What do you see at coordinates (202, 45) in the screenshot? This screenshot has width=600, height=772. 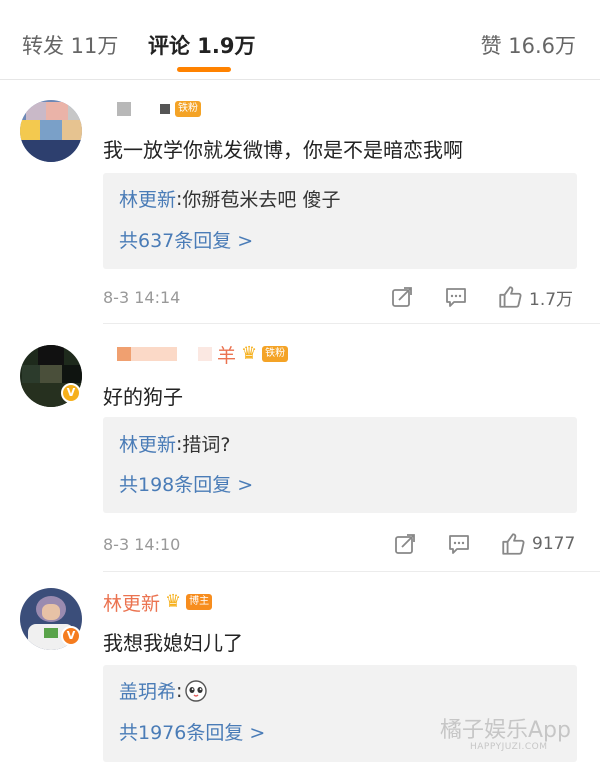 I see `tab-comments: 评论 1.9万` at bounding box center [202, 45].